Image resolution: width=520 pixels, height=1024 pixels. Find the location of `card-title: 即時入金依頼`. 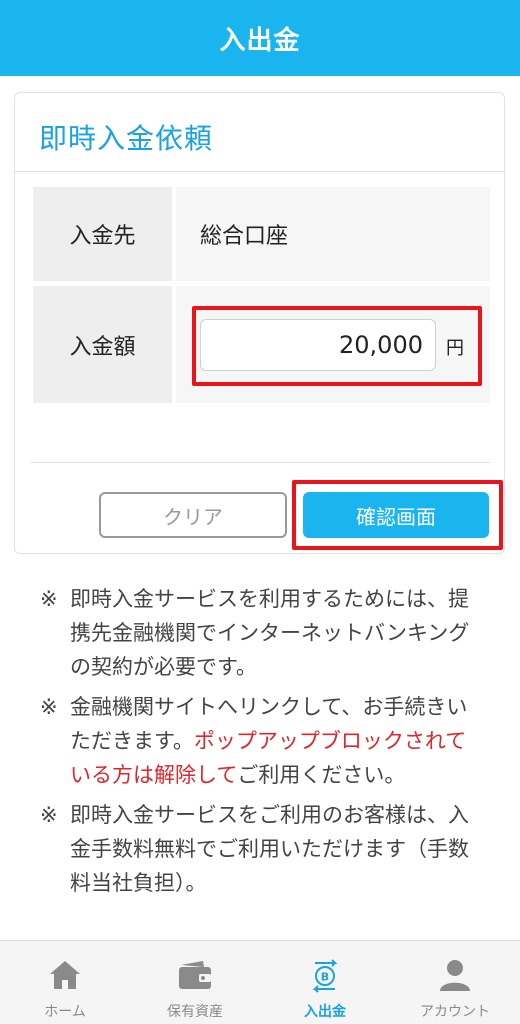

card-title: 即時入金依頼 is located at coordinates (126, 138).